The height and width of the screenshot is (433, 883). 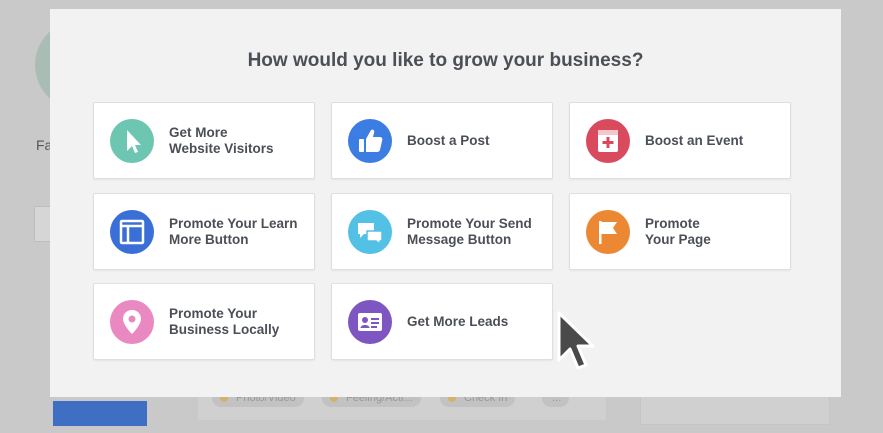 I want to click on option-get-more-leads: Get More Leads, so click(x=442, y=321).